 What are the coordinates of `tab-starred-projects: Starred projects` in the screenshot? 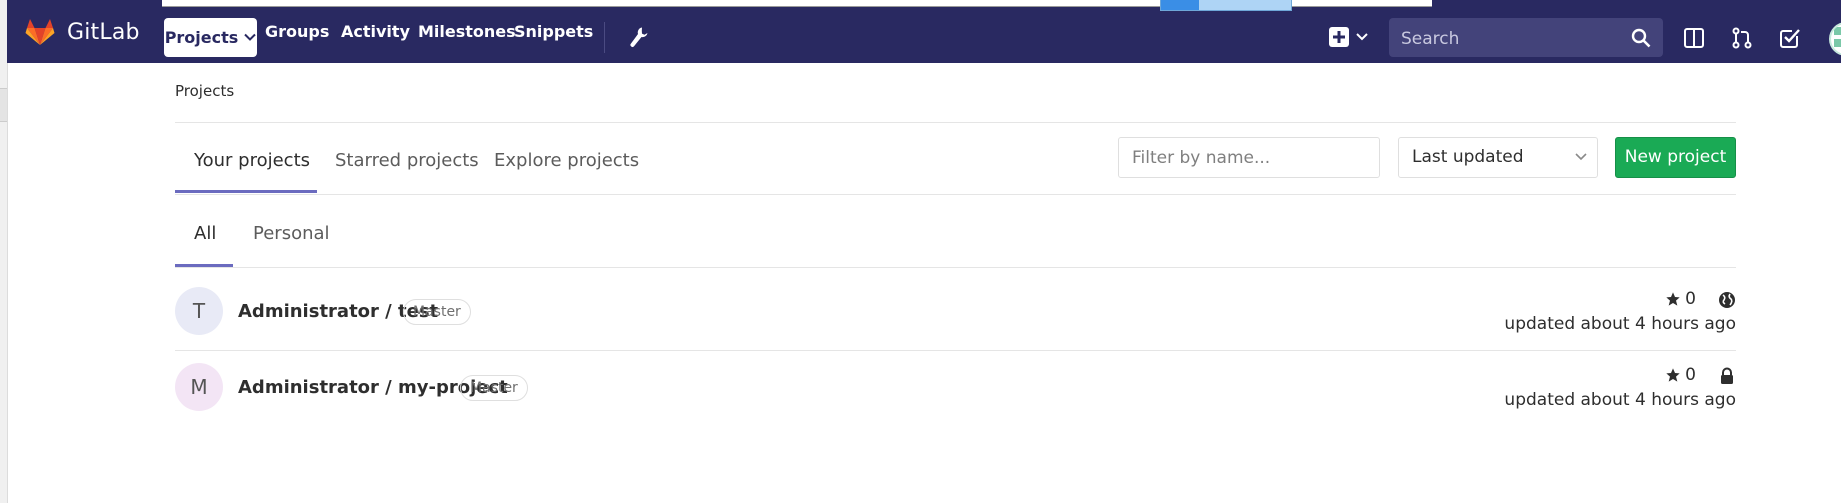 It's located at (407, 160).